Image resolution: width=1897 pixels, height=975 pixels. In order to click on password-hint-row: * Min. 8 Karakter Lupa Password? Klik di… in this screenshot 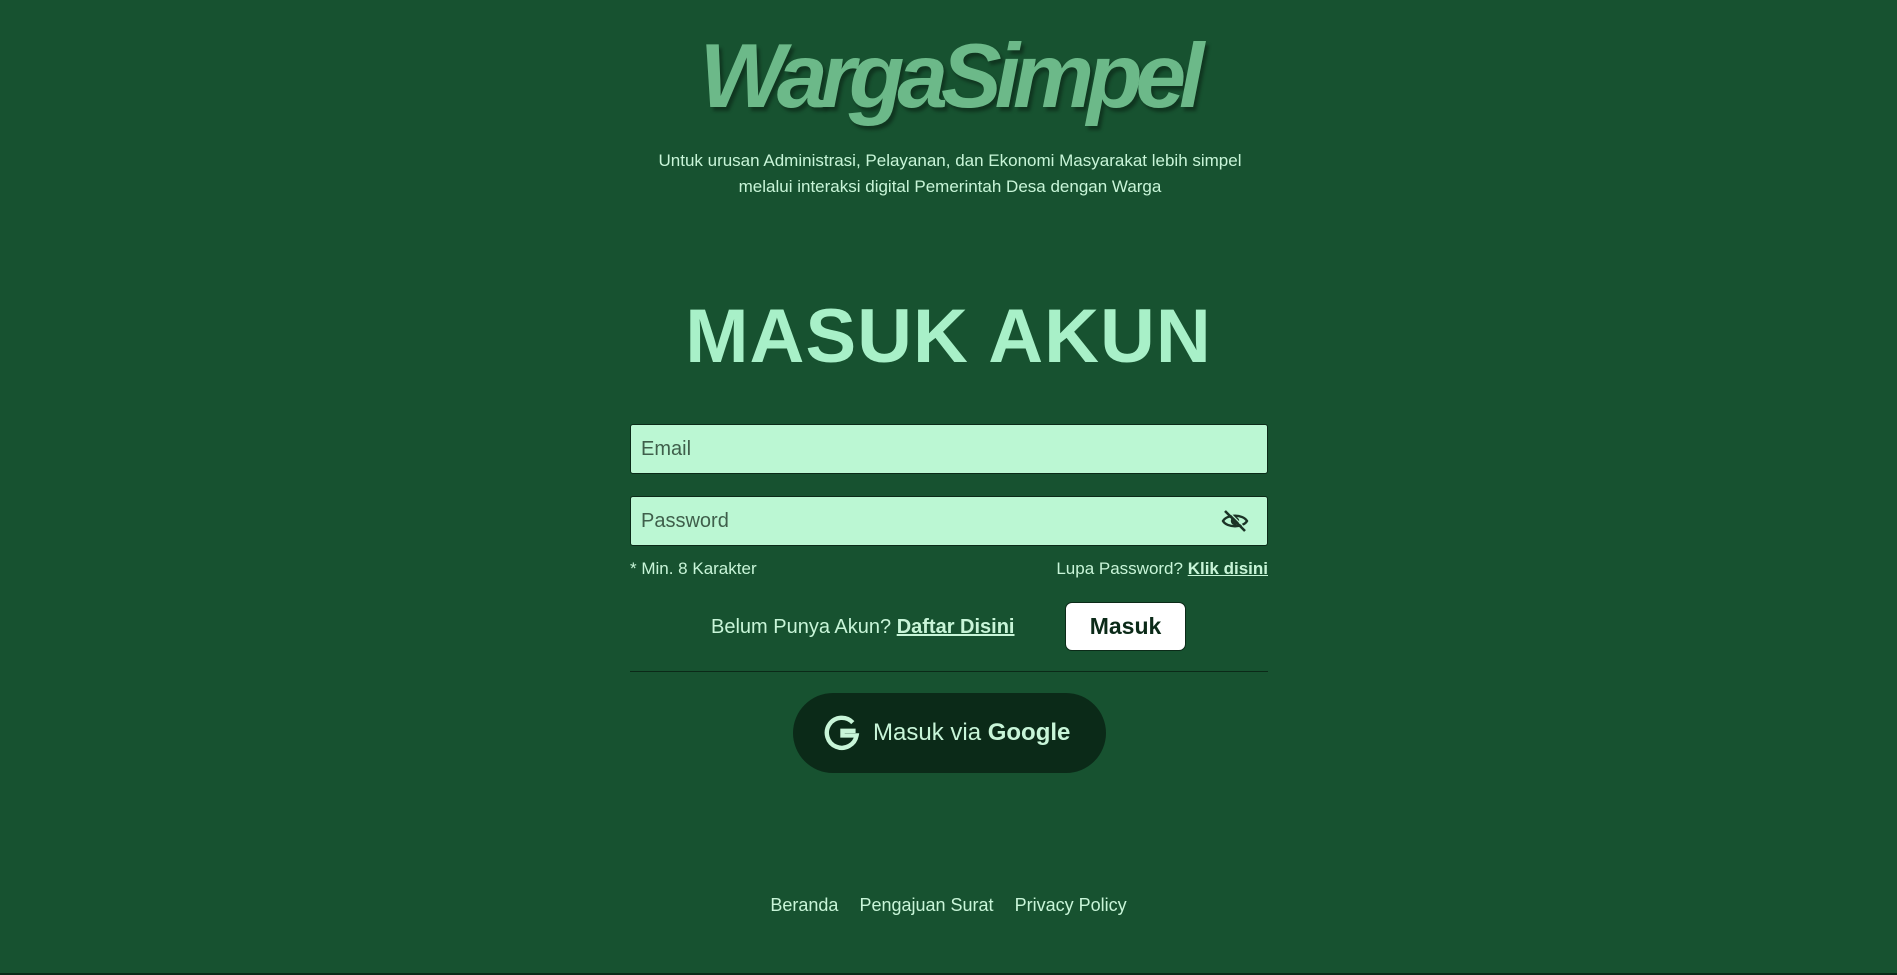, I will do `click(949, 569)`.